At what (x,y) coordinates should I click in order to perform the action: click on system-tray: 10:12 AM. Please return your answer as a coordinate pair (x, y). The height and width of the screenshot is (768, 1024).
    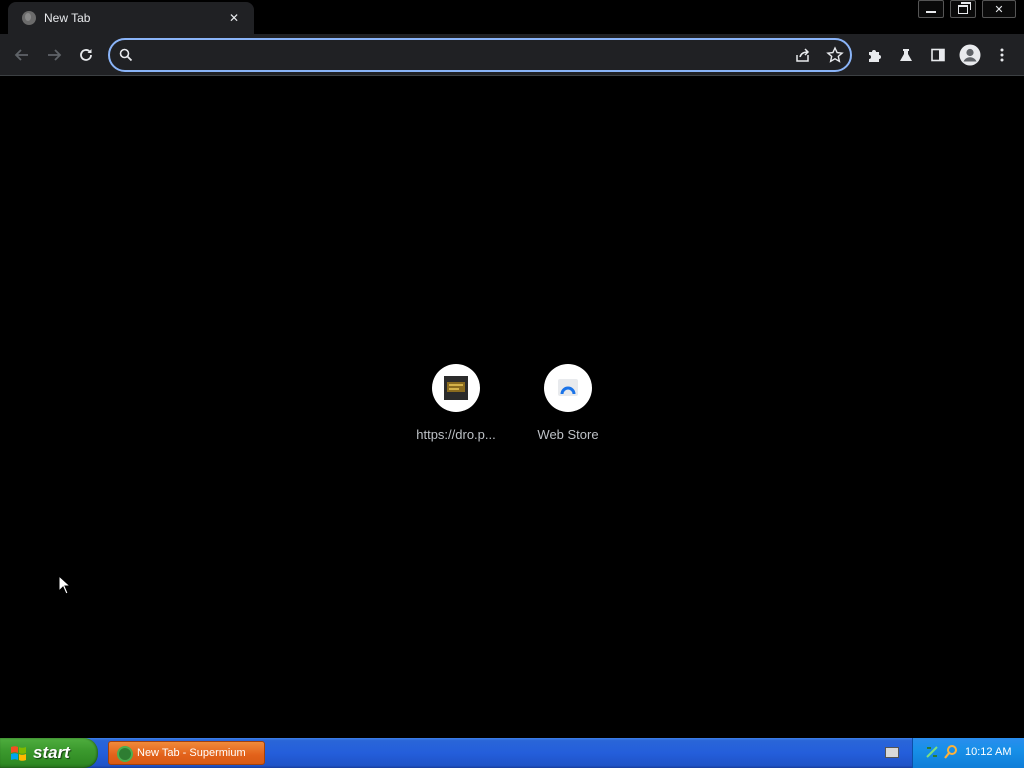
    Looking at the image, I should click on (968, 753).